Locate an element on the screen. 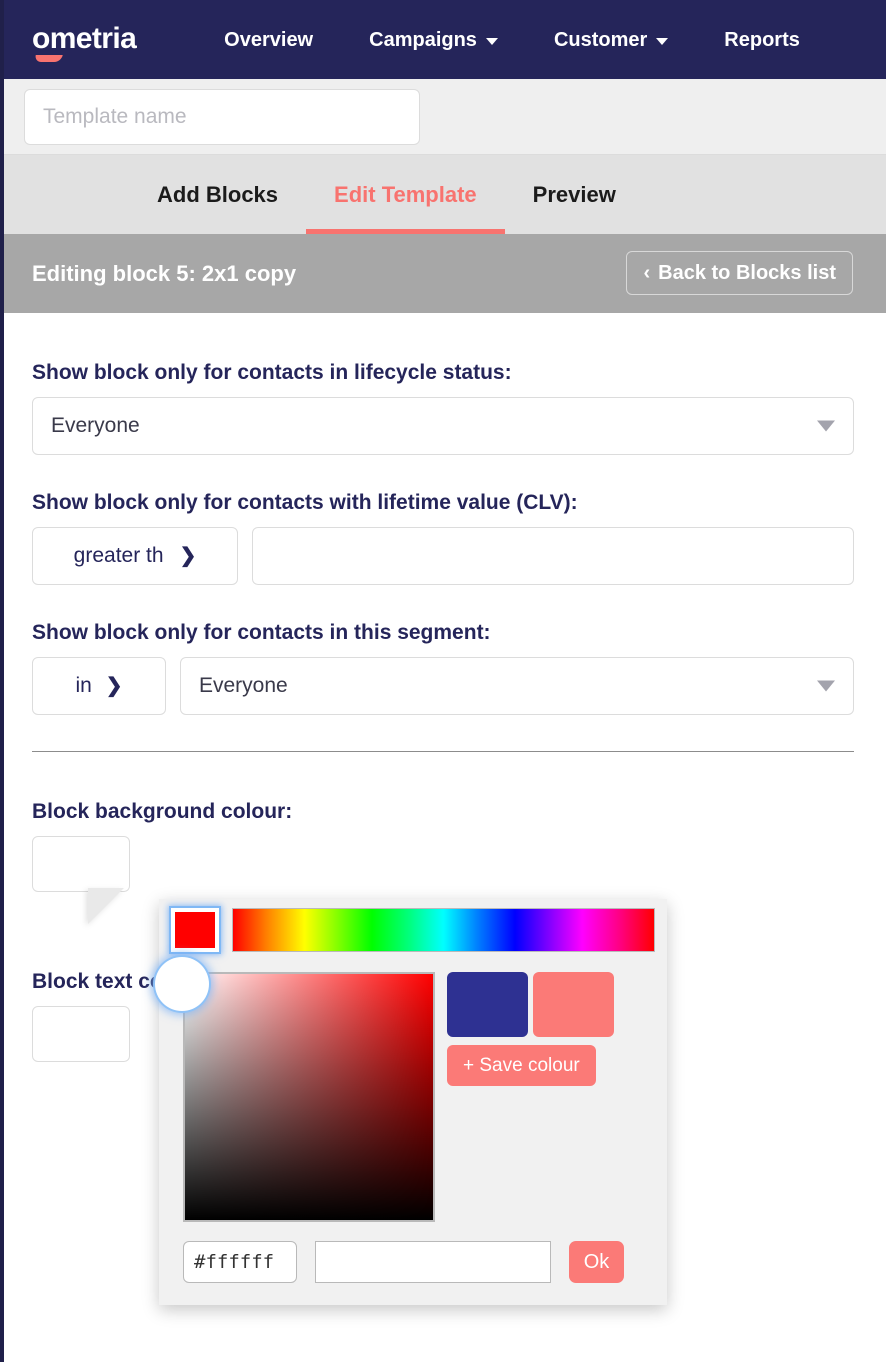  lifecycle-selected-value: Everyone is located at coordinates (95, 425).